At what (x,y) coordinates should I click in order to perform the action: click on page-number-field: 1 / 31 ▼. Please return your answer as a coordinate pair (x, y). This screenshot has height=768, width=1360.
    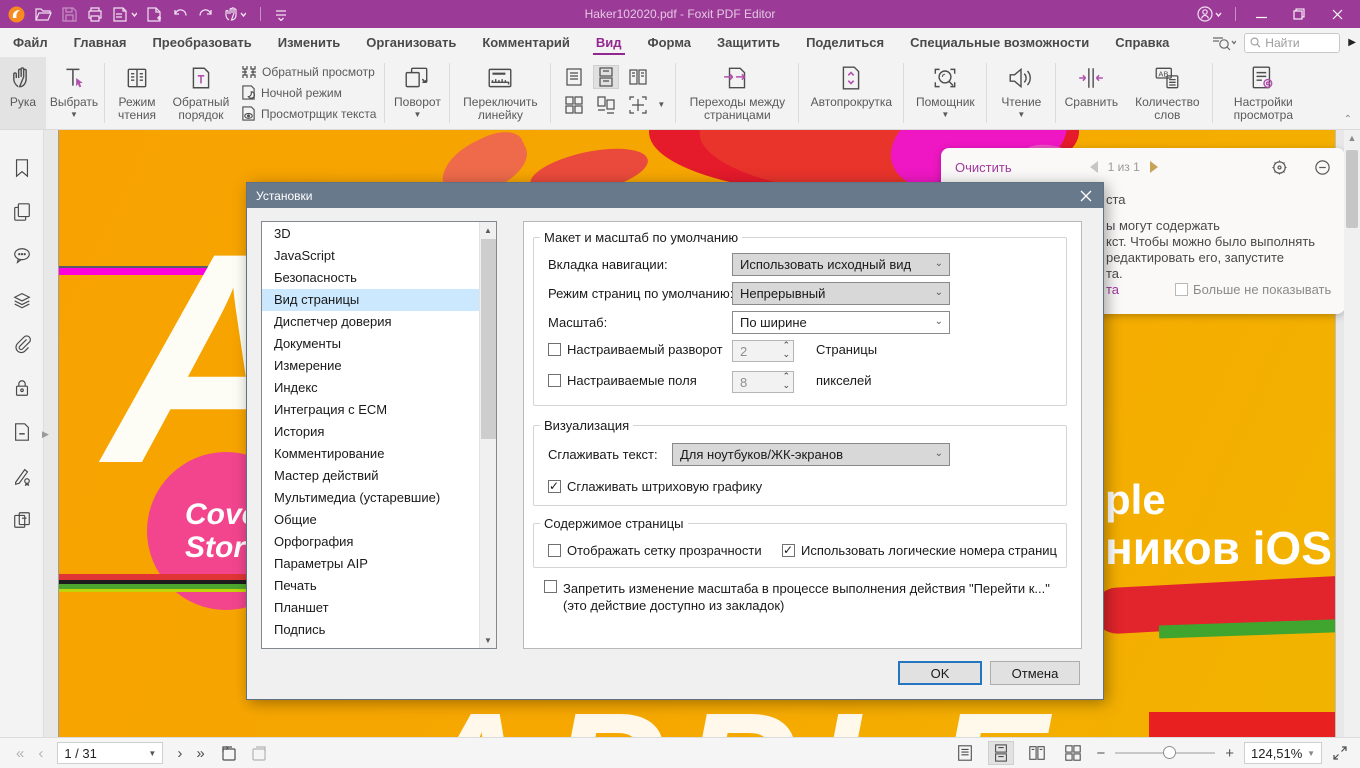
    Looking at the image, I should click on (110, 753).